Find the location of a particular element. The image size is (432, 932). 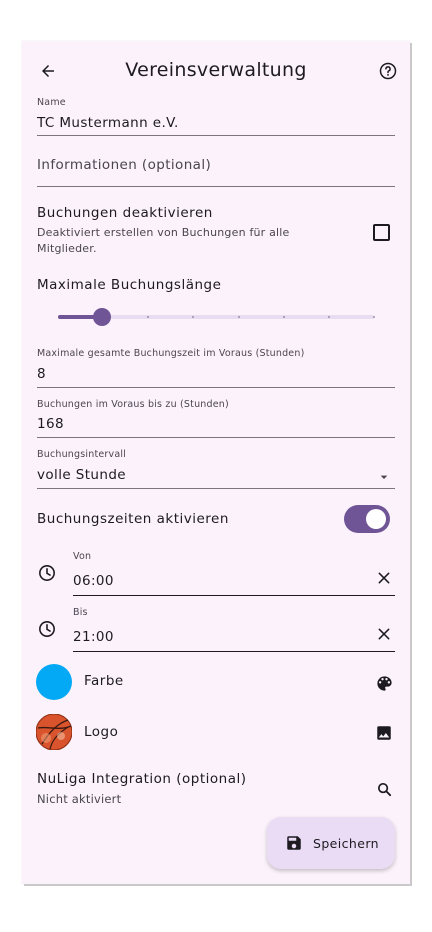

logo-image is located at coordinates (54, 732).